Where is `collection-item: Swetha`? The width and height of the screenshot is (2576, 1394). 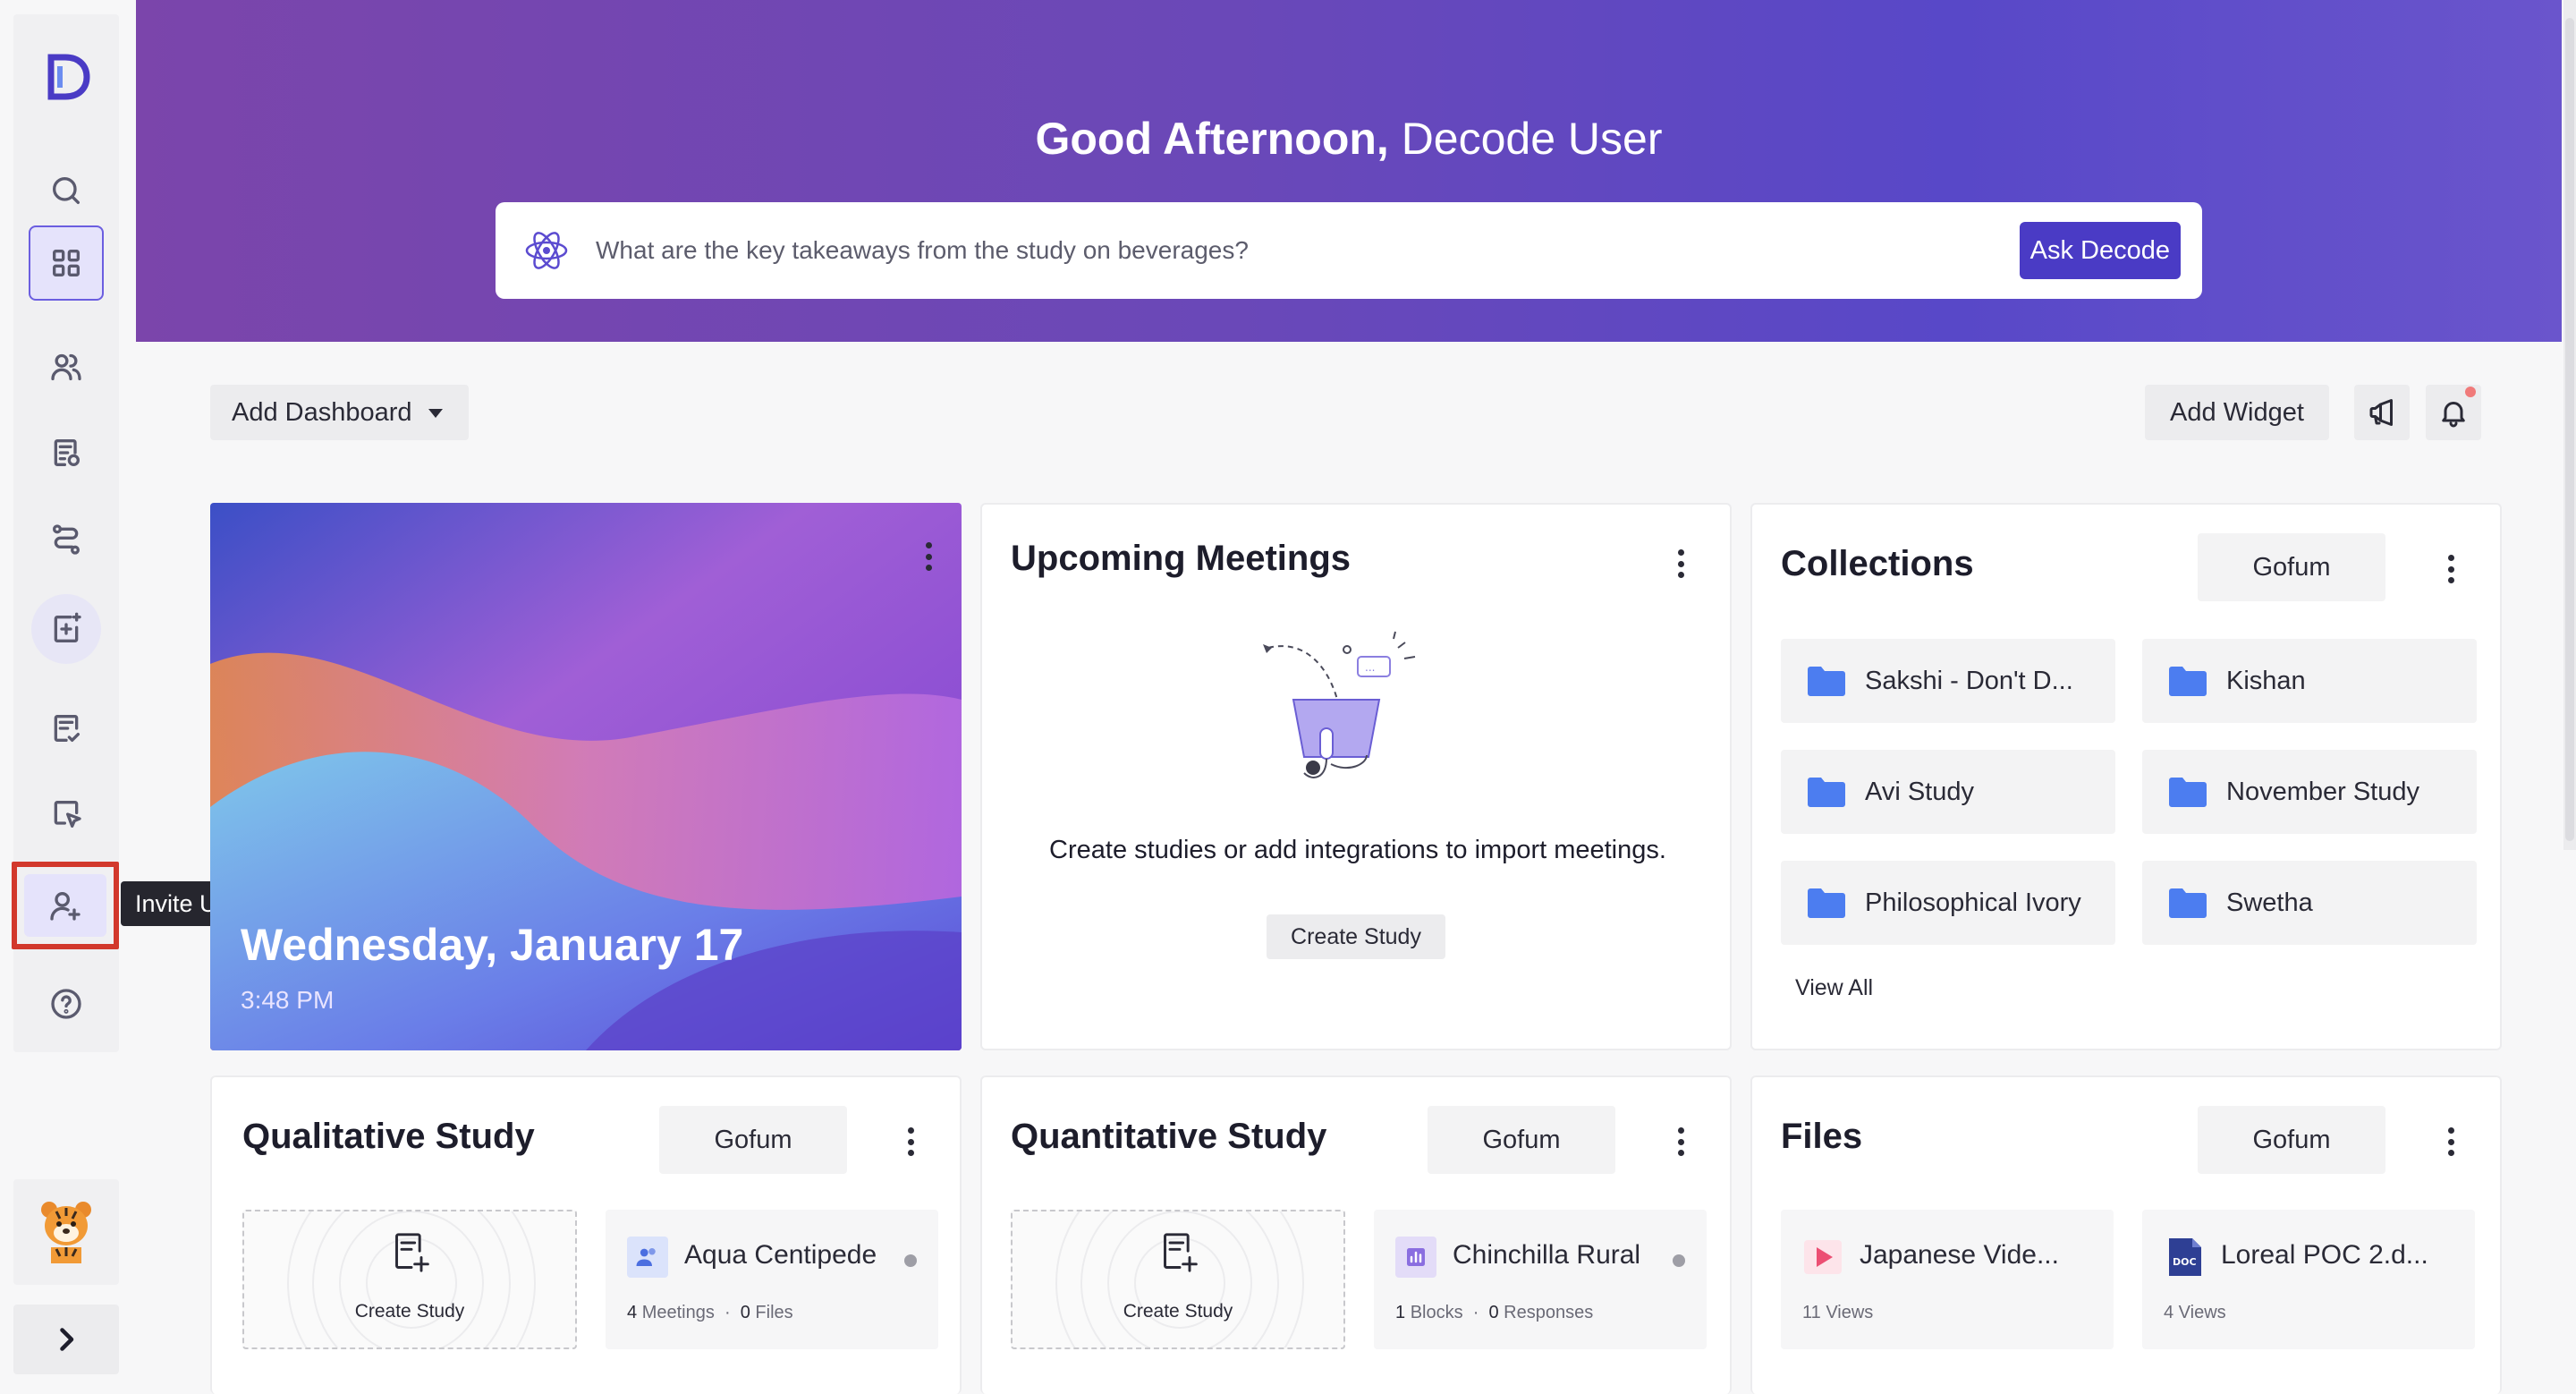
collection-item: Swetha is located at coordinates (2309, 903).